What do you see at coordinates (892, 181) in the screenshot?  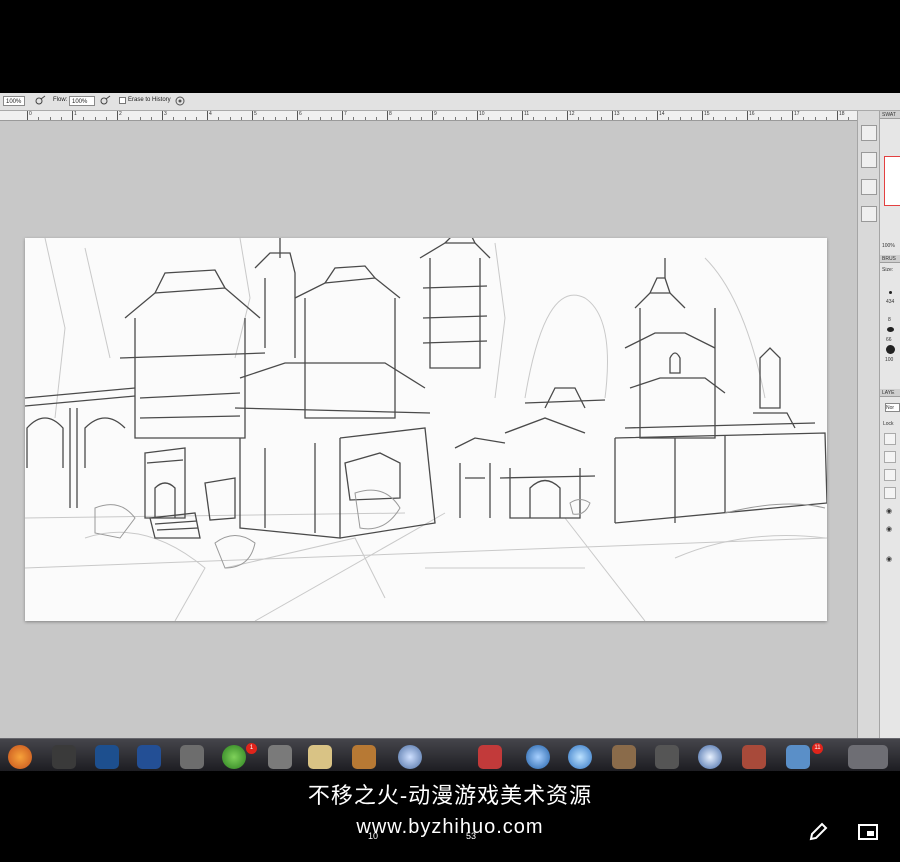 I see `navigator-thumbnail` at bounding box center [892, 181].